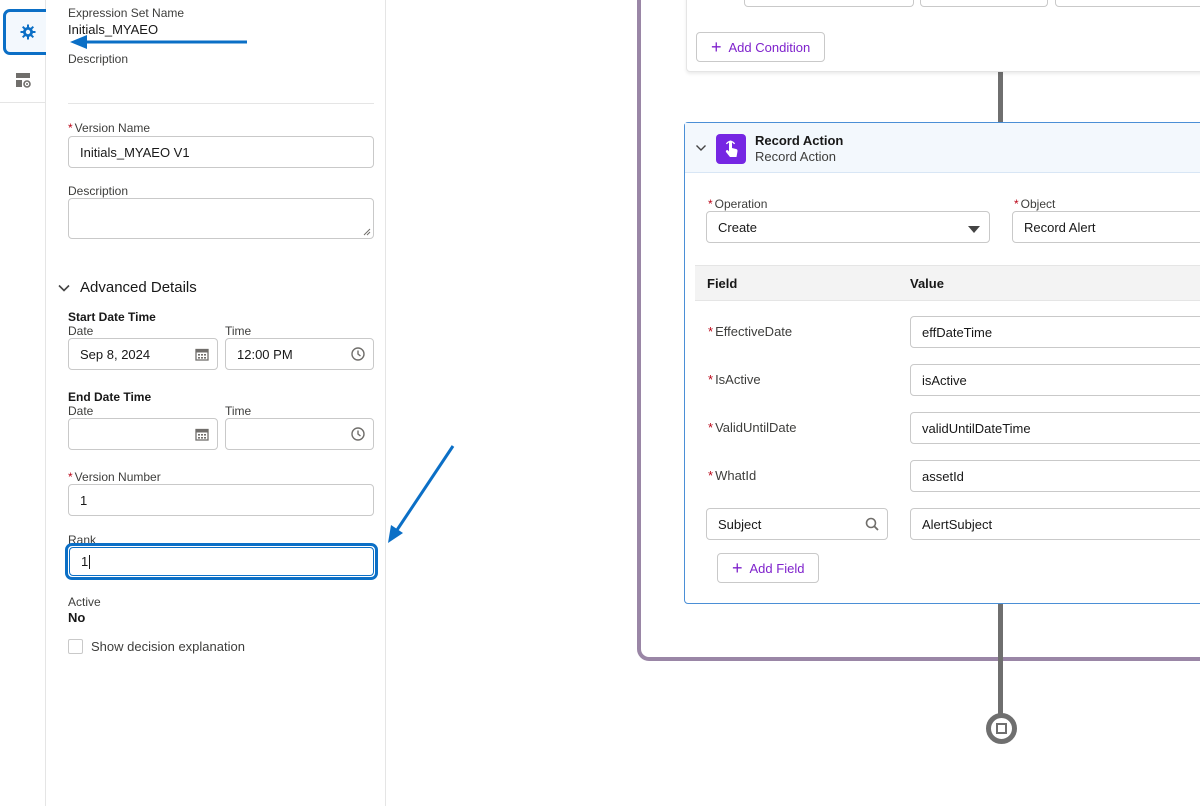  What do you see at coordinates (158, 42) in the screenshot?
I see `arrow-pointing-to-expression-set-name` at bounding box center [158, 42].